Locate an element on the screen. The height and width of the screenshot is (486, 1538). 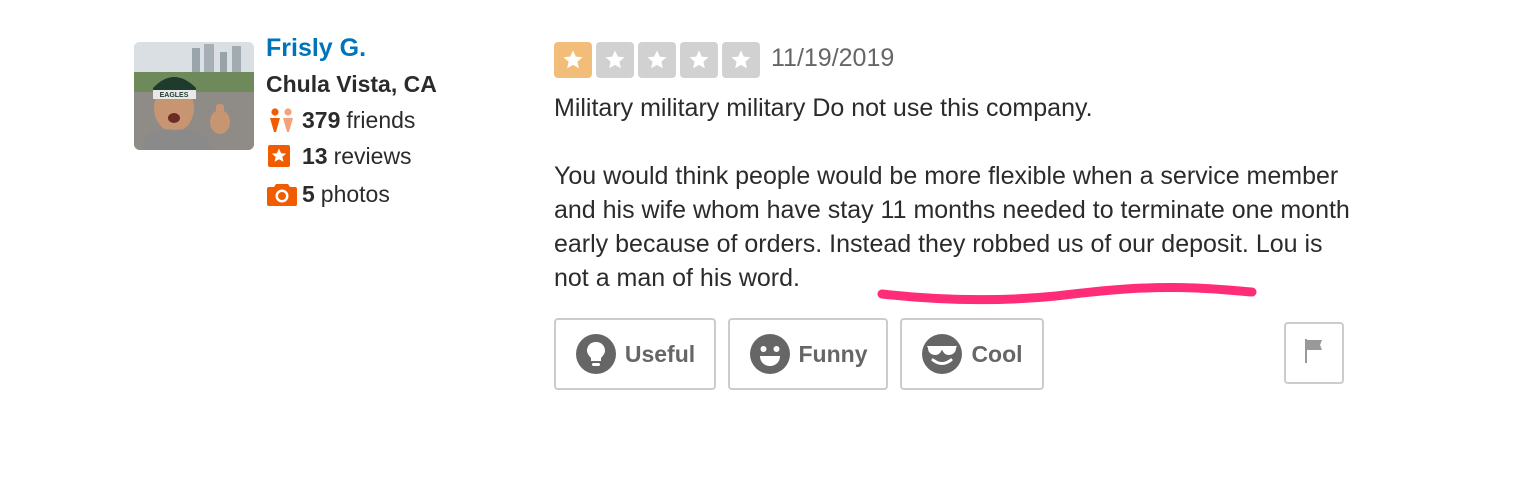
user-location: Chula Vista, CA is located at coordinates (351, 84).